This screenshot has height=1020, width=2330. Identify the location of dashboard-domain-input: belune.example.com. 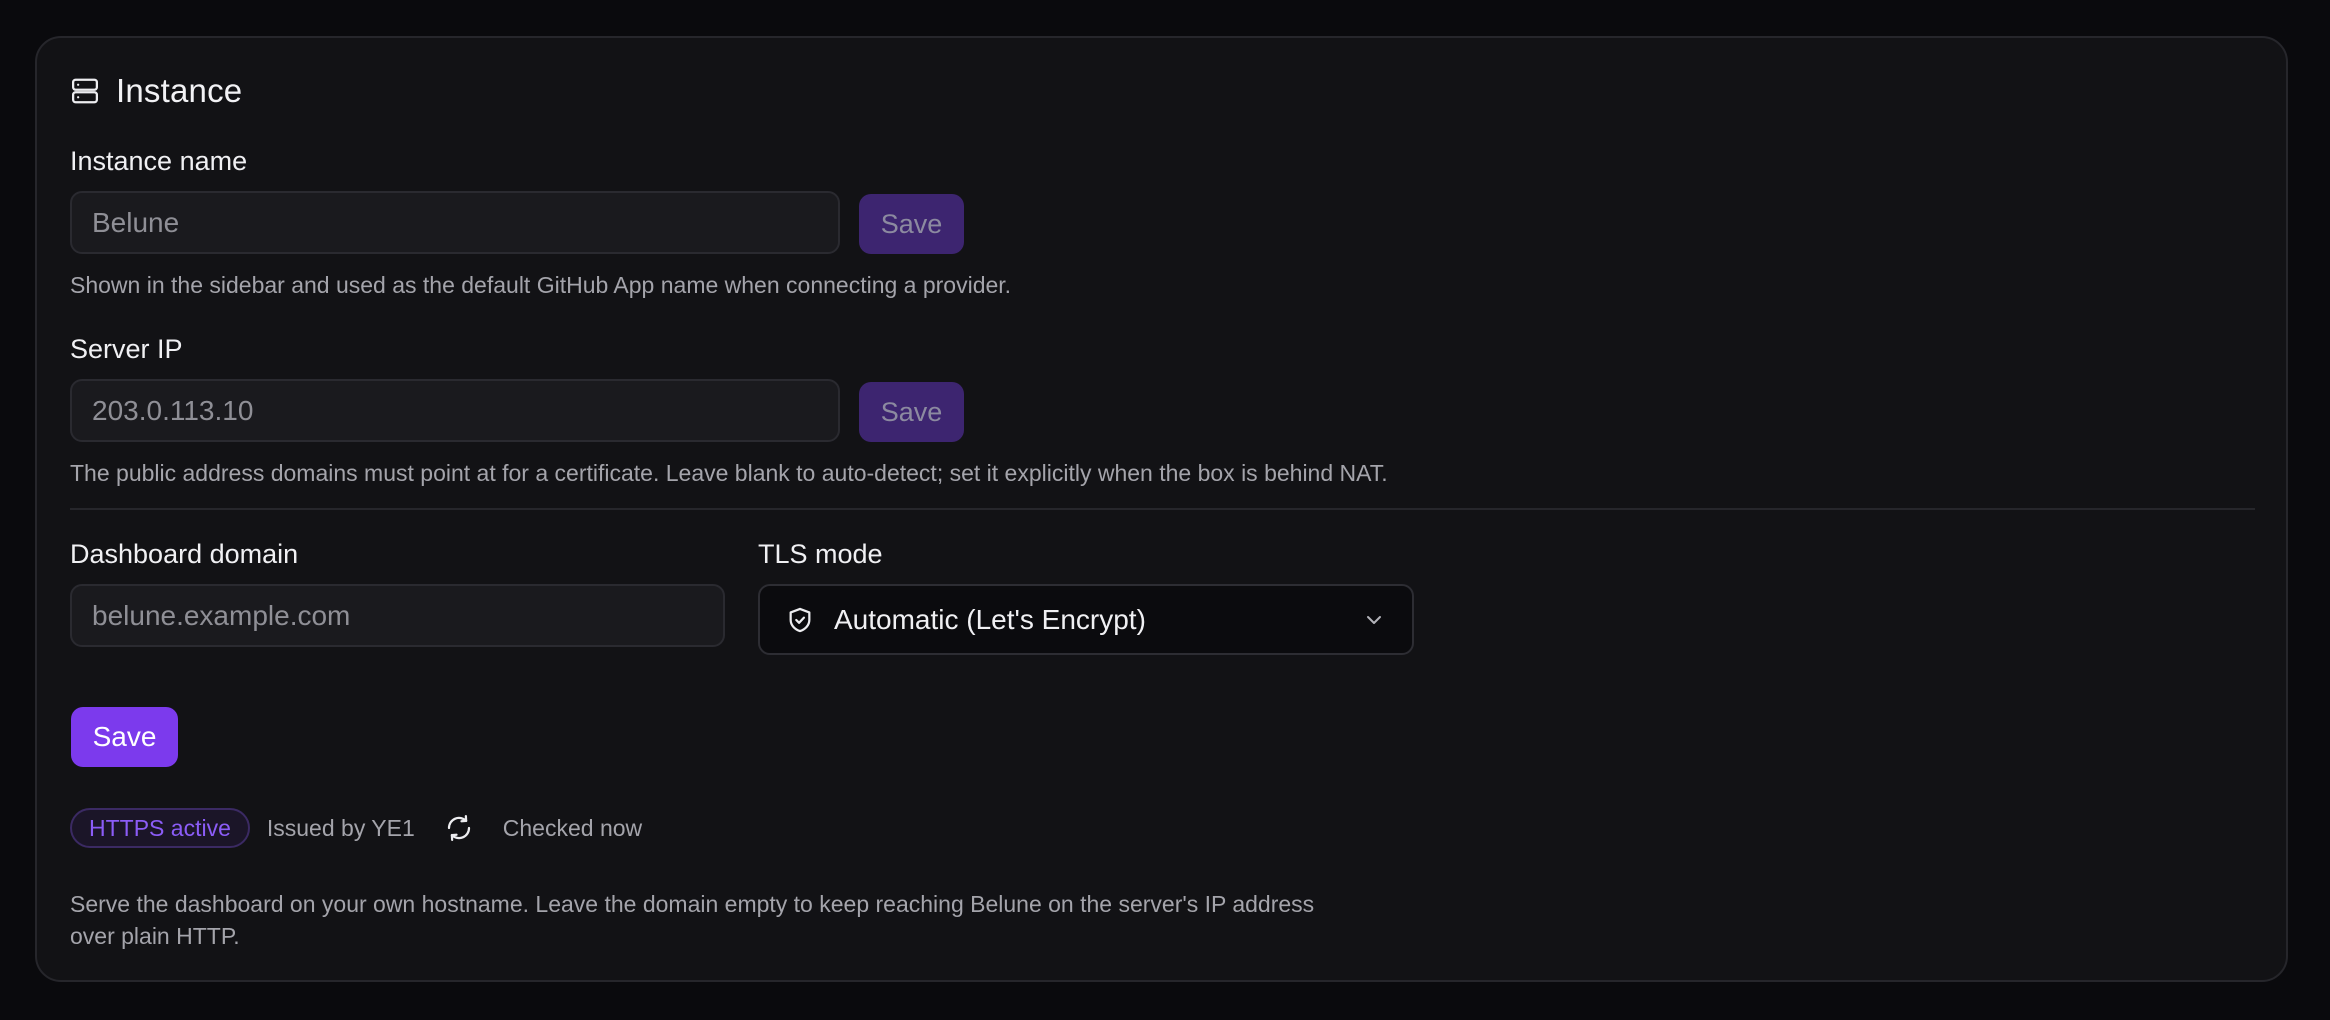
(397, 615).